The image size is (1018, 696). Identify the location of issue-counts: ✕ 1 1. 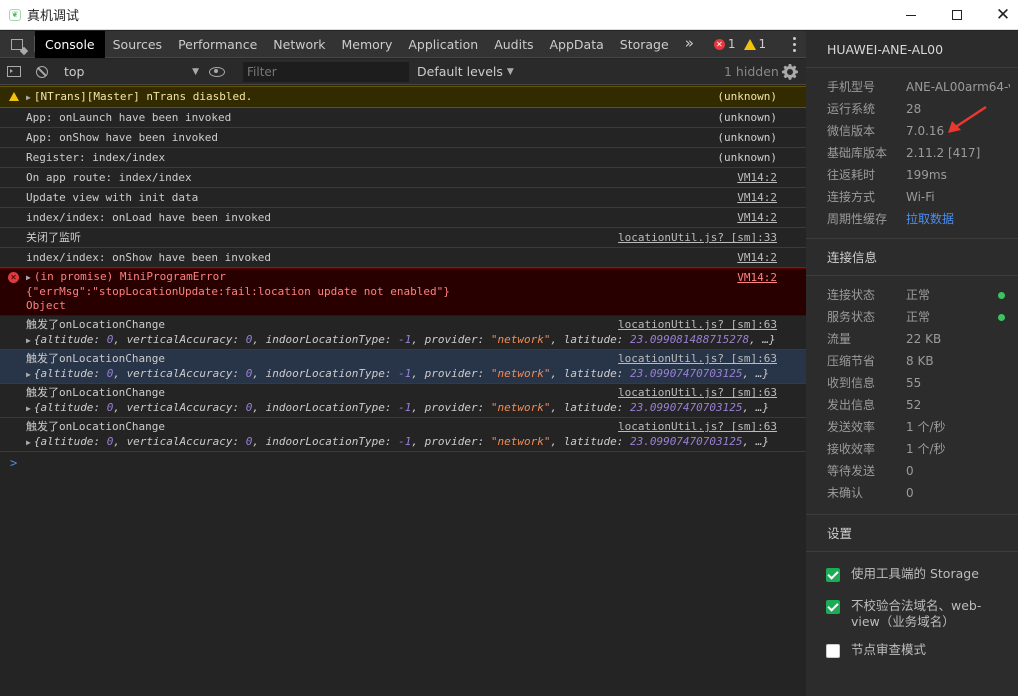
(739, 44).